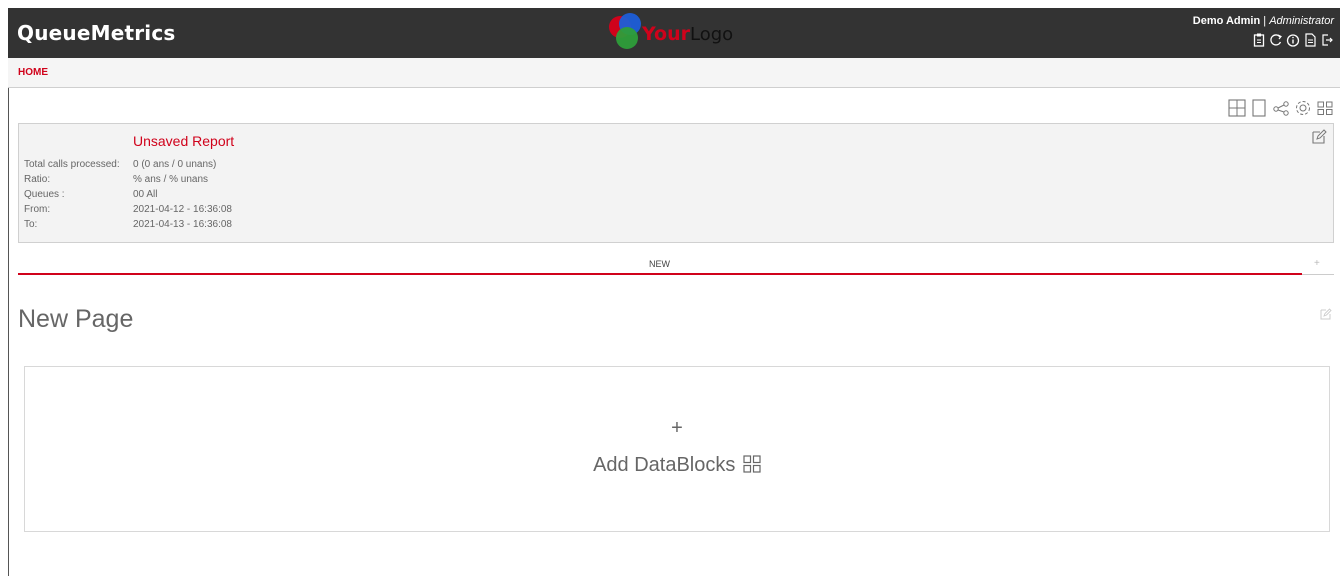 The width and height of the screenshot is (1340, 576). I want to click on document-icon, so click(1310, 40).